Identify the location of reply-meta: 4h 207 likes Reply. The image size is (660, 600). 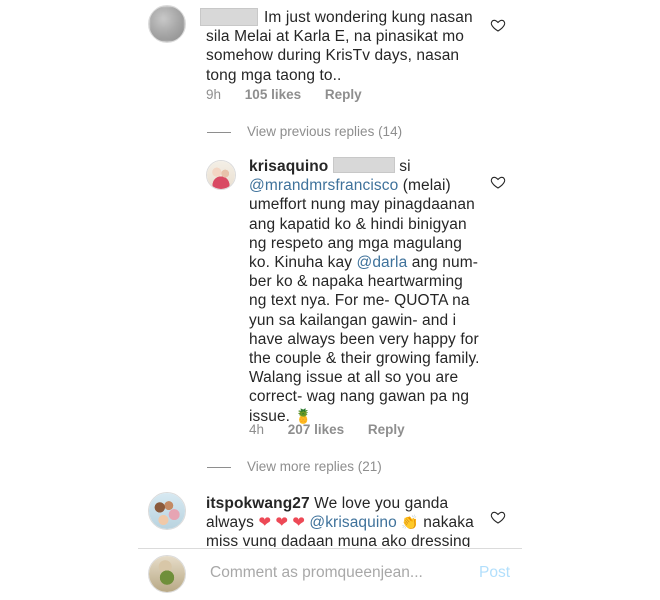
(337, 429).